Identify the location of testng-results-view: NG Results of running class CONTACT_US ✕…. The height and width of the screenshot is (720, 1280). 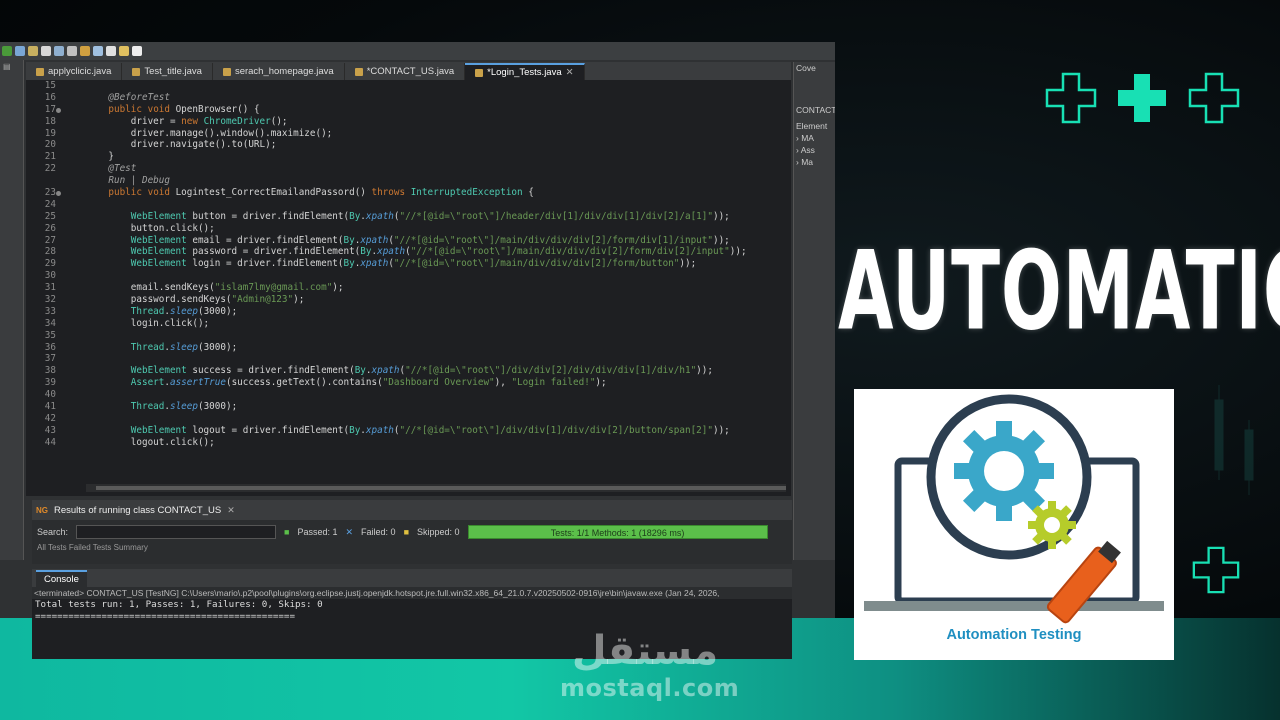
(412, 532).